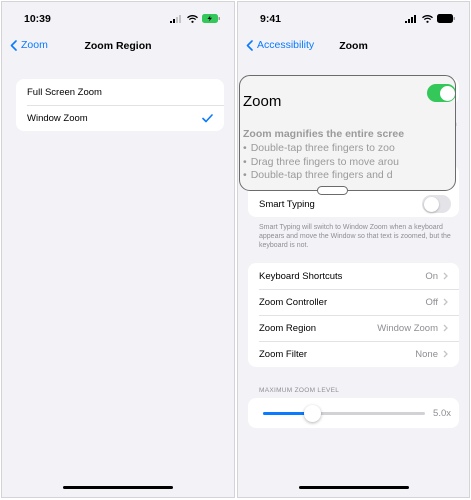 Image resolution: width=471 pixels, height=500 pixels. I want to click on zoomed-description: Zoom magnifies the entire scree, so click(324, 134).